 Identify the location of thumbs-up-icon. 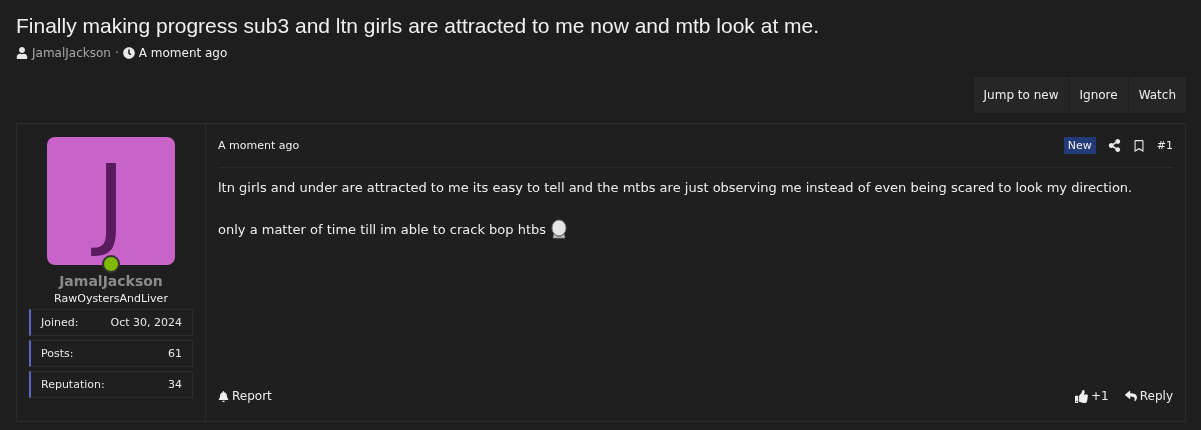
(1082, 396).